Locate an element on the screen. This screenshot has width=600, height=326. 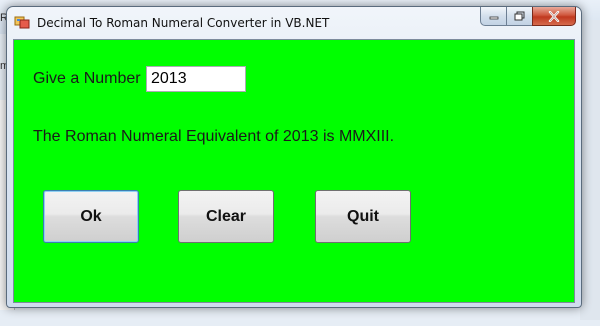
minimize-button is located at coordinates (493, 16).